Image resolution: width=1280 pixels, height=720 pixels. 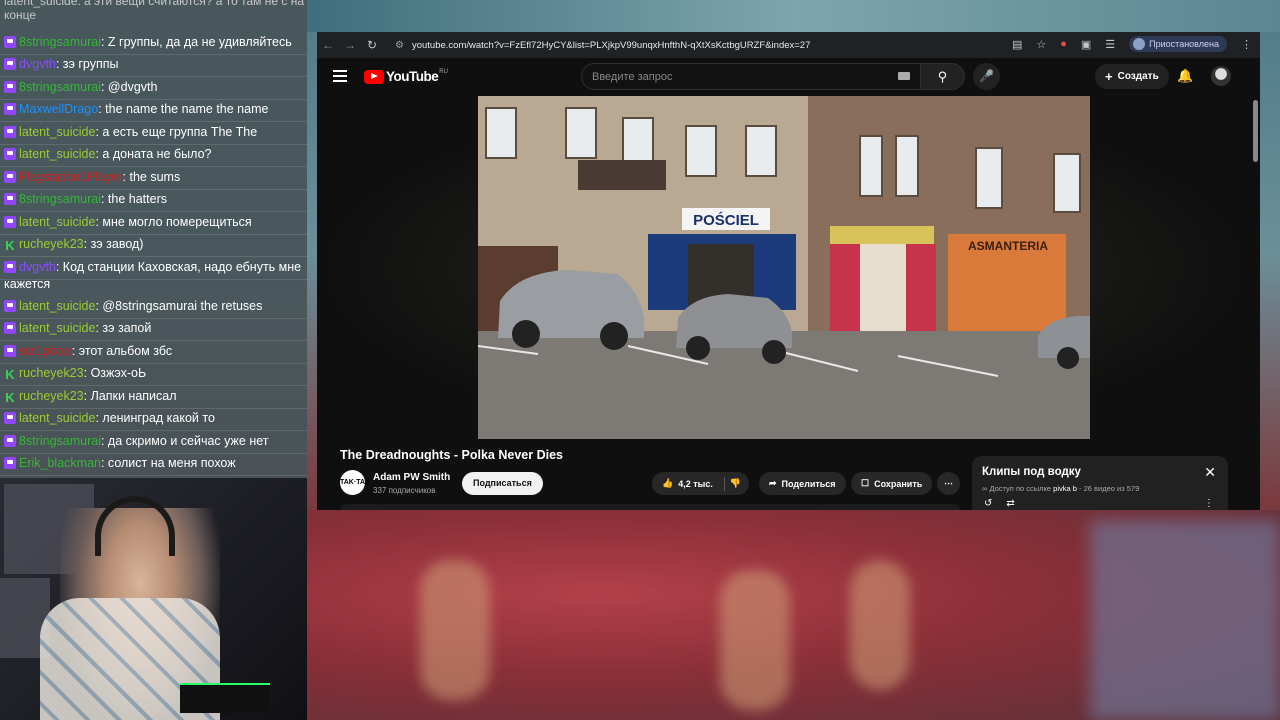 What do you see at coordinates (502, 483) in the screenshot?
I see `subscribe-button: Подписаться` at bounding box center [502, 483].